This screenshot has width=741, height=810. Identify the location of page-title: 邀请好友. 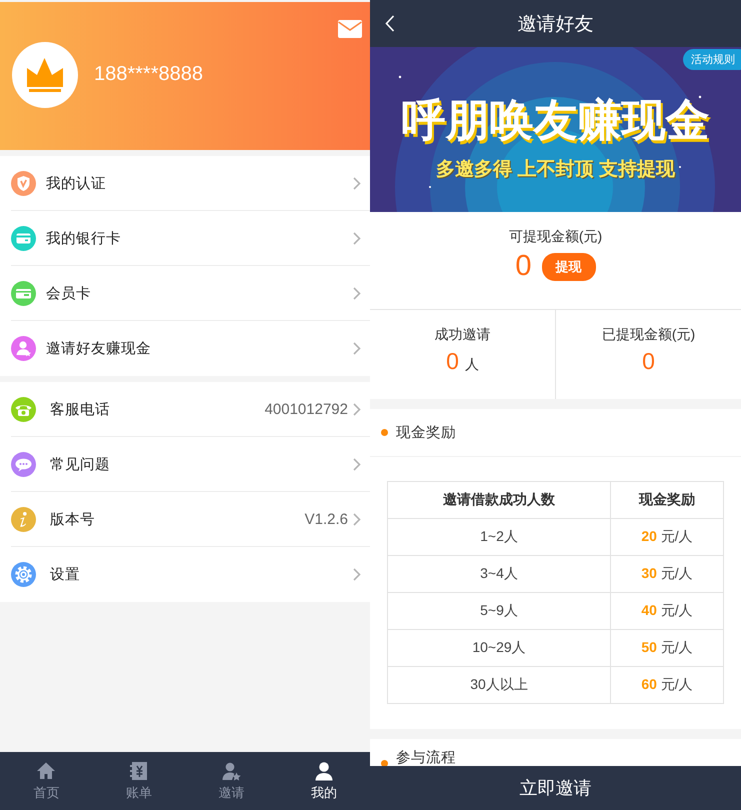
(556, 24).